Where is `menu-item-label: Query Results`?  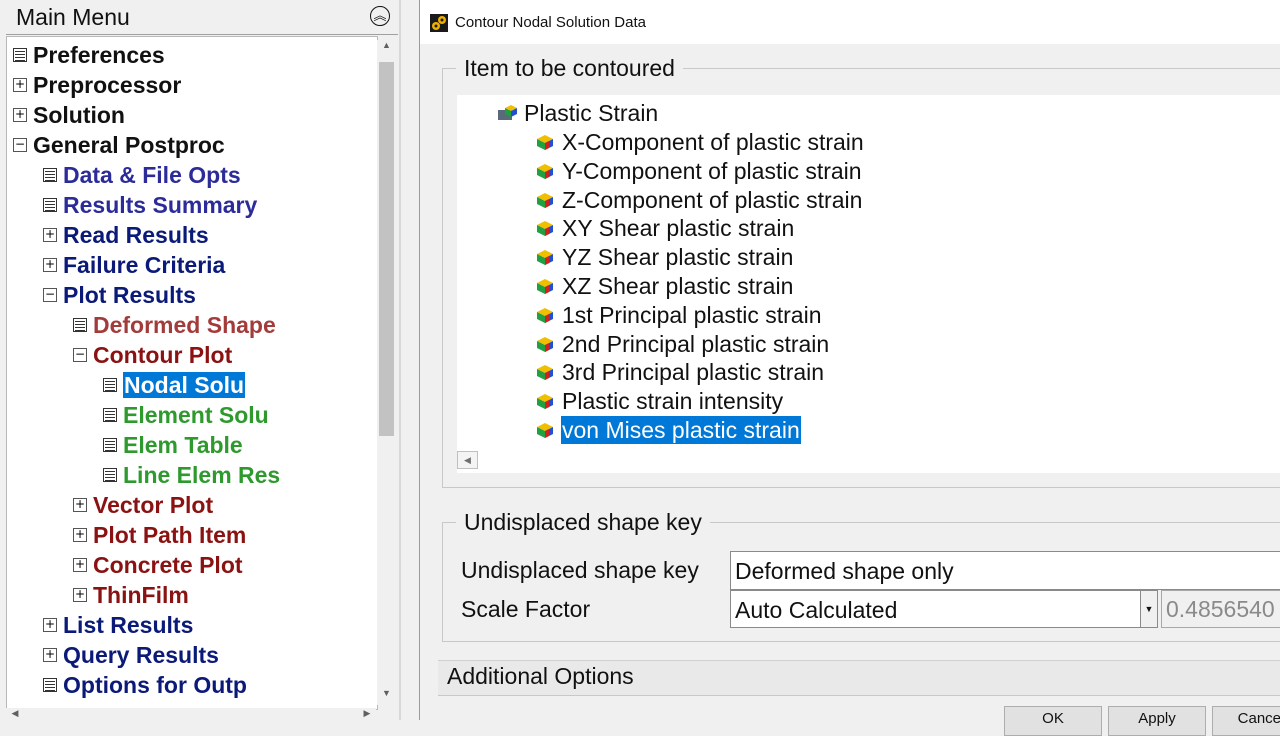
menu-item-label: Query Results is located at coordinates (141, 655).